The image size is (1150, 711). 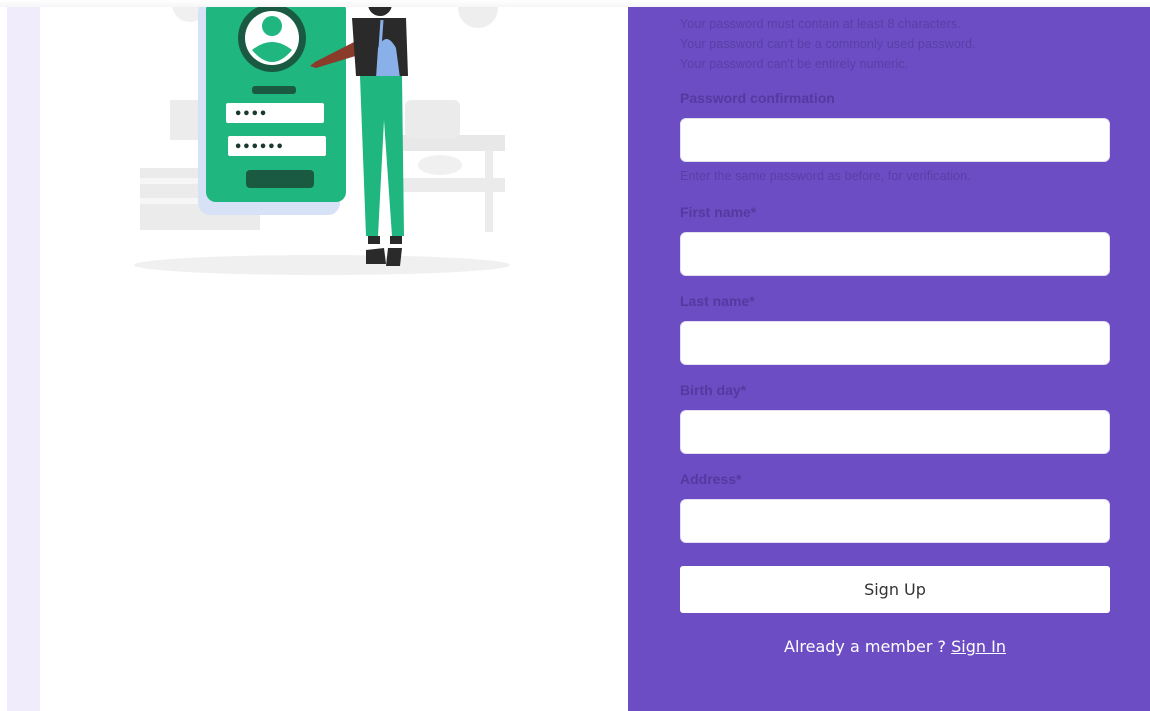 What do you see at coordinates (718, 212) in the screenshot?
I see `first-name-label: First name*` at bounding box center [718, 212].